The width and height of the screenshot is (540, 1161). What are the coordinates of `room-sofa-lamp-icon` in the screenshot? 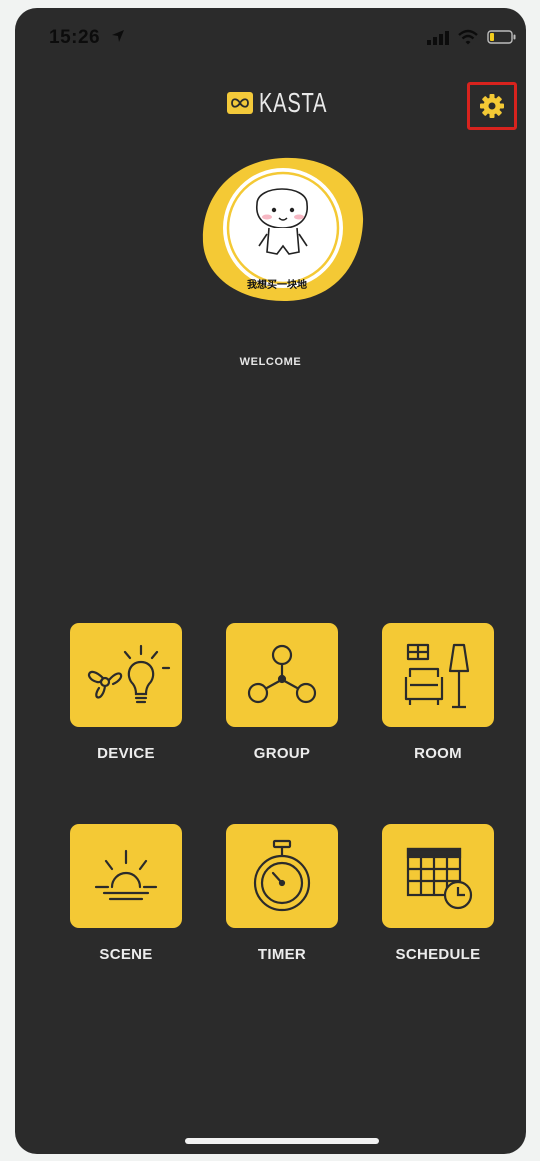 It's located at (437, 676).